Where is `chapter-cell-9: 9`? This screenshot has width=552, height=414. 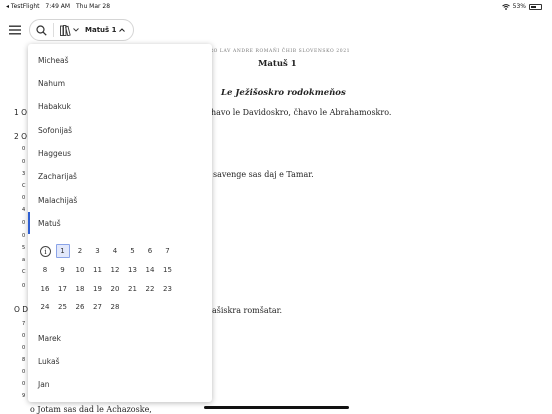 chapter-cell-9: 9 is located at coordinates (63, 270).